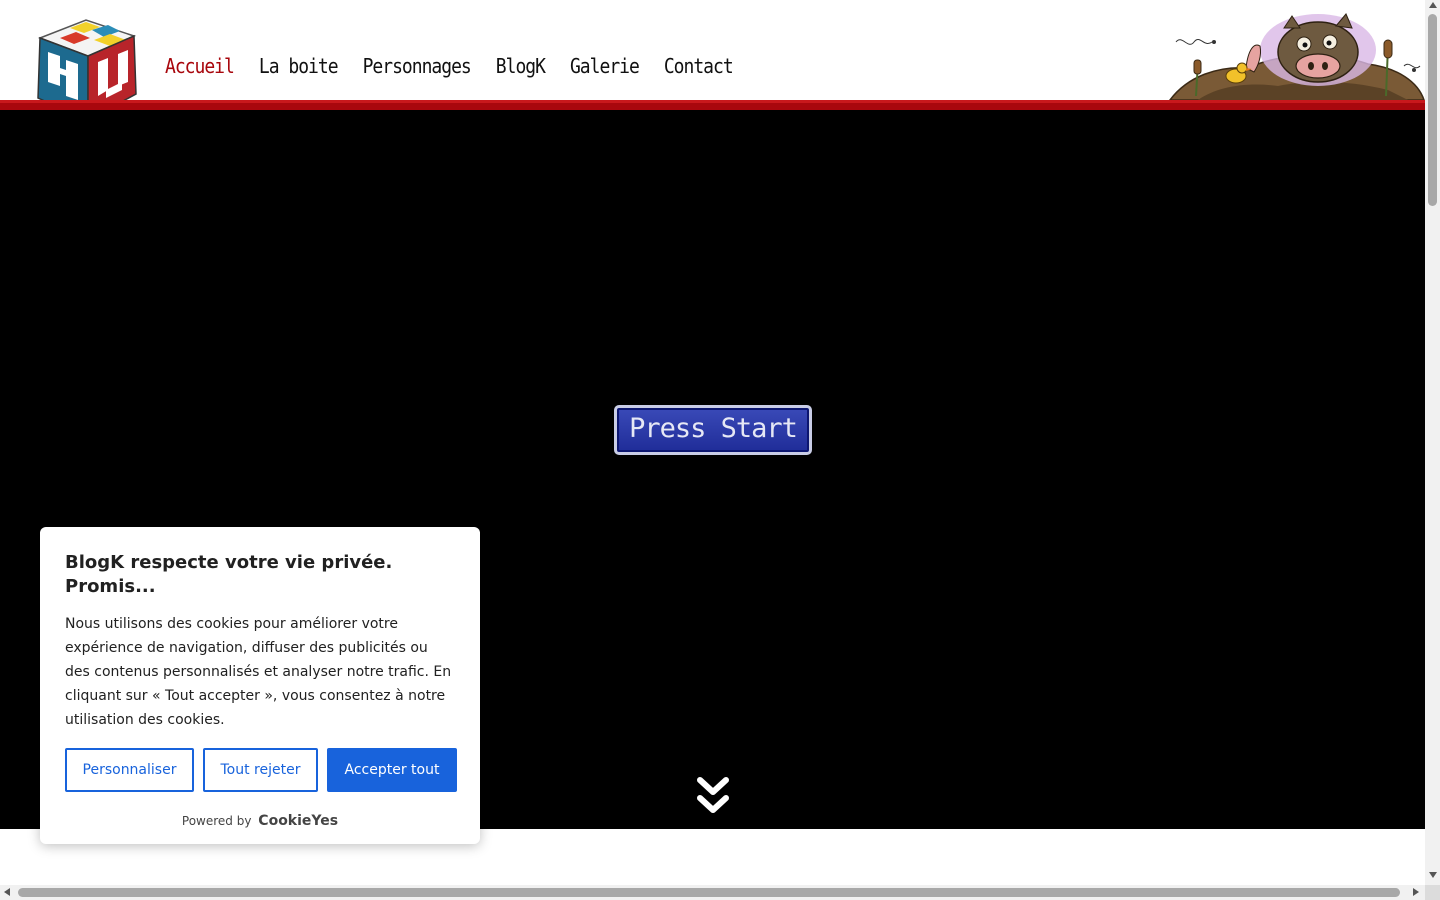 The width and height of the screenshot is (1440, 900). I want to click on horizontal-scrollbar-thumb, so click(709, 892).